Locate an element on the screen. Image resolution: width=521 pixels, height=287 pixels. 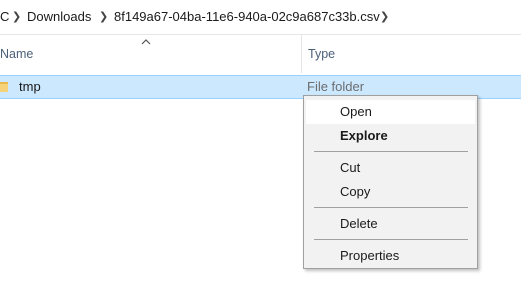
menu-item-open-label: Open is located at coordinates (356, 111).